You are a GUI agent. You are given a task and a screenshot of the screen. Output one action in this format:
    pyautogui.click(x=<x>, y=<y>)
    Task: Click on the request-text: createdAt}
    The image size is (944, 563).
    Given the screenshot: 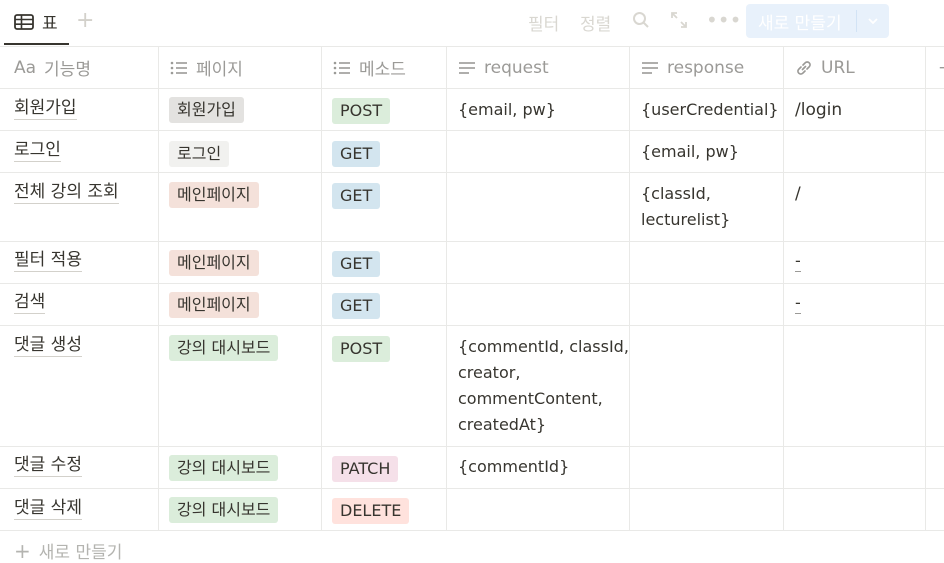 What is the action you would take?
    pyautogui.click(x=502, y=425)
    